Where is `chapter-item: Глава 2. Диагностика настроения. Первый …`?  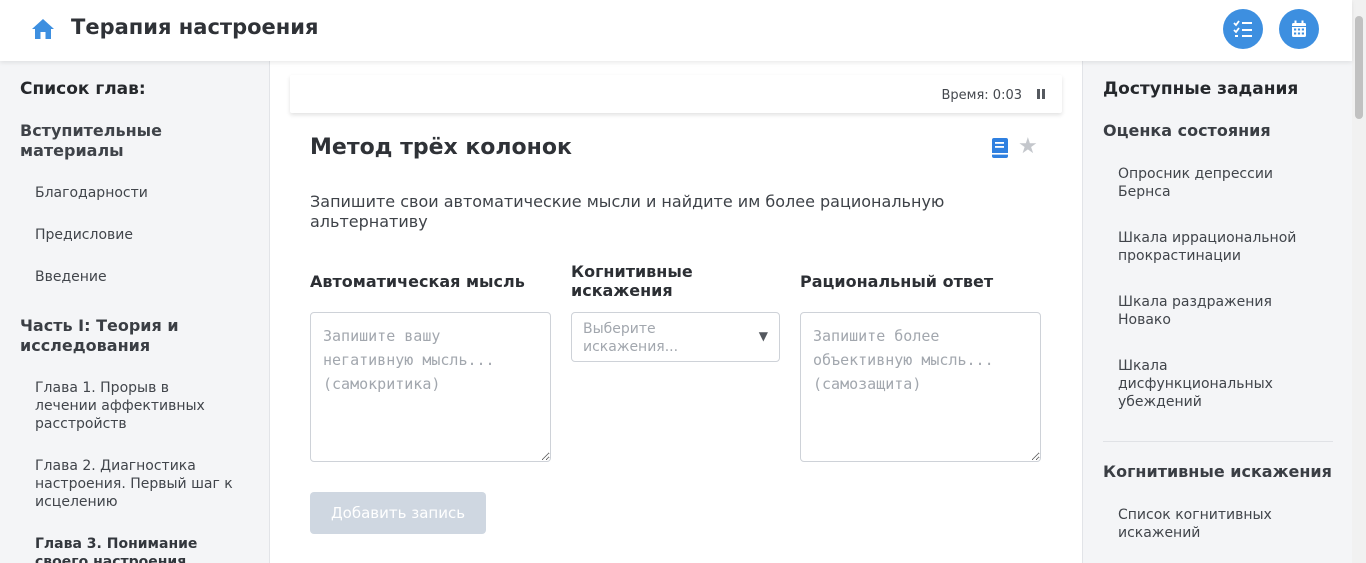
chapter-item: Глава 2. Диагностика настроения. Первый … is located at coordinates (135, 484).